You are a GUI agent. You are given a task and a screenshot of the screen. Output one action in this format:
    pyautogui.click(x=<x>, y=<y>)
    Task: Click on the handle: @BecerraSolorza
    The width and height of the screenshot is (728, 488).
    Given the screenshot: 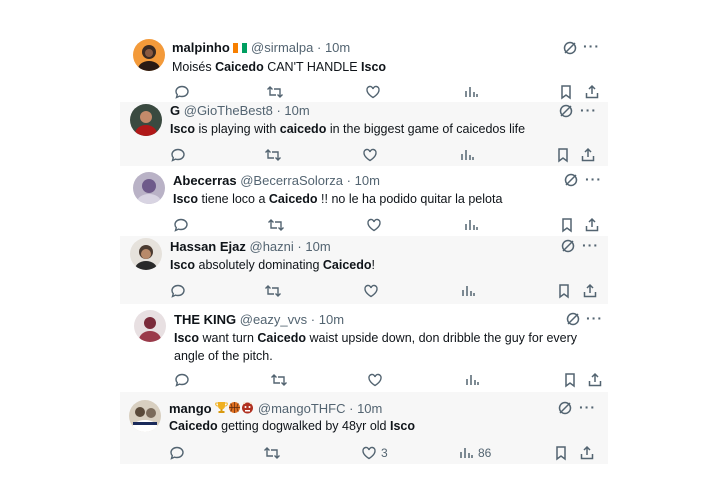 What is the action you would take?
    pyautogui.click(x=291, y=180)
    